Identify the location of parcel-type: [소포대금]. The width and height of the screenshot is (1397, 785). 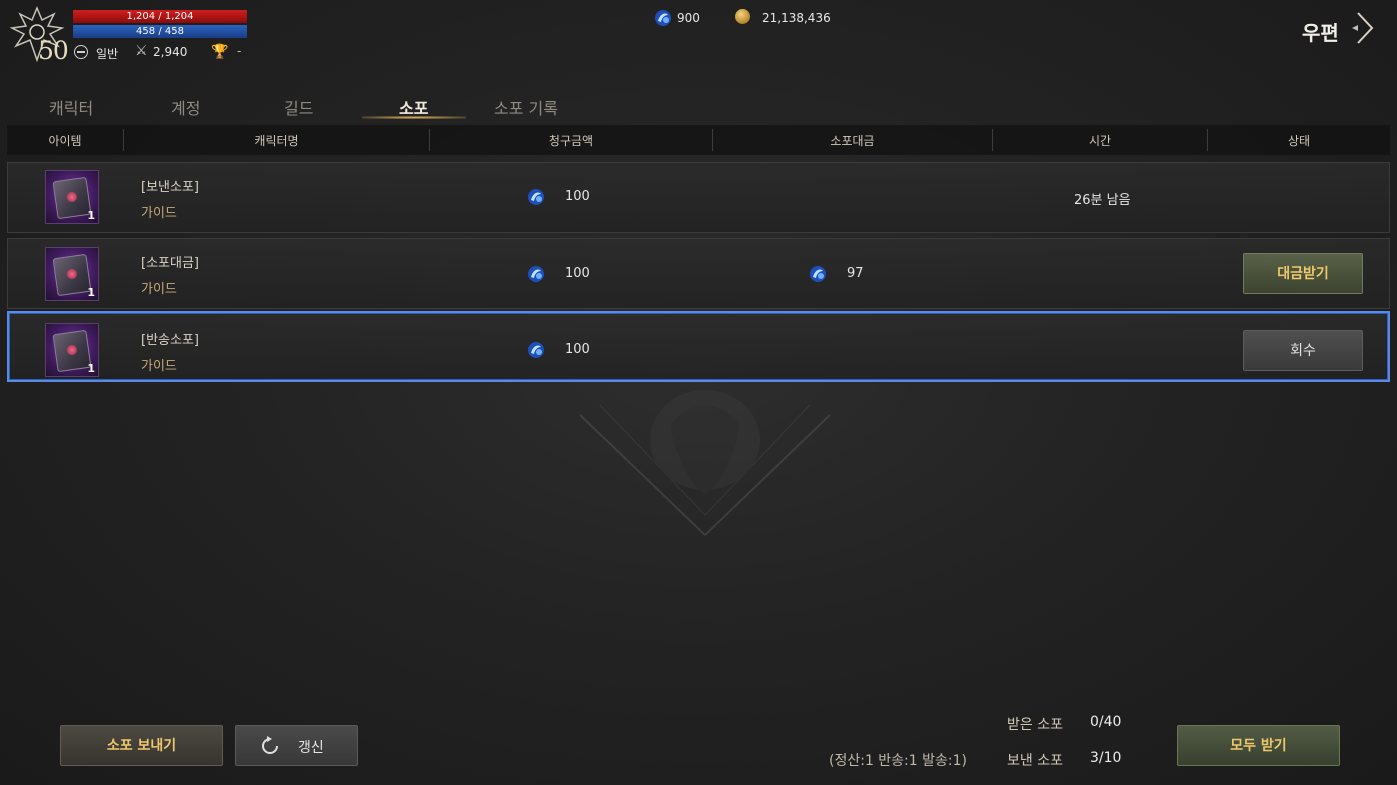
(170, 263).